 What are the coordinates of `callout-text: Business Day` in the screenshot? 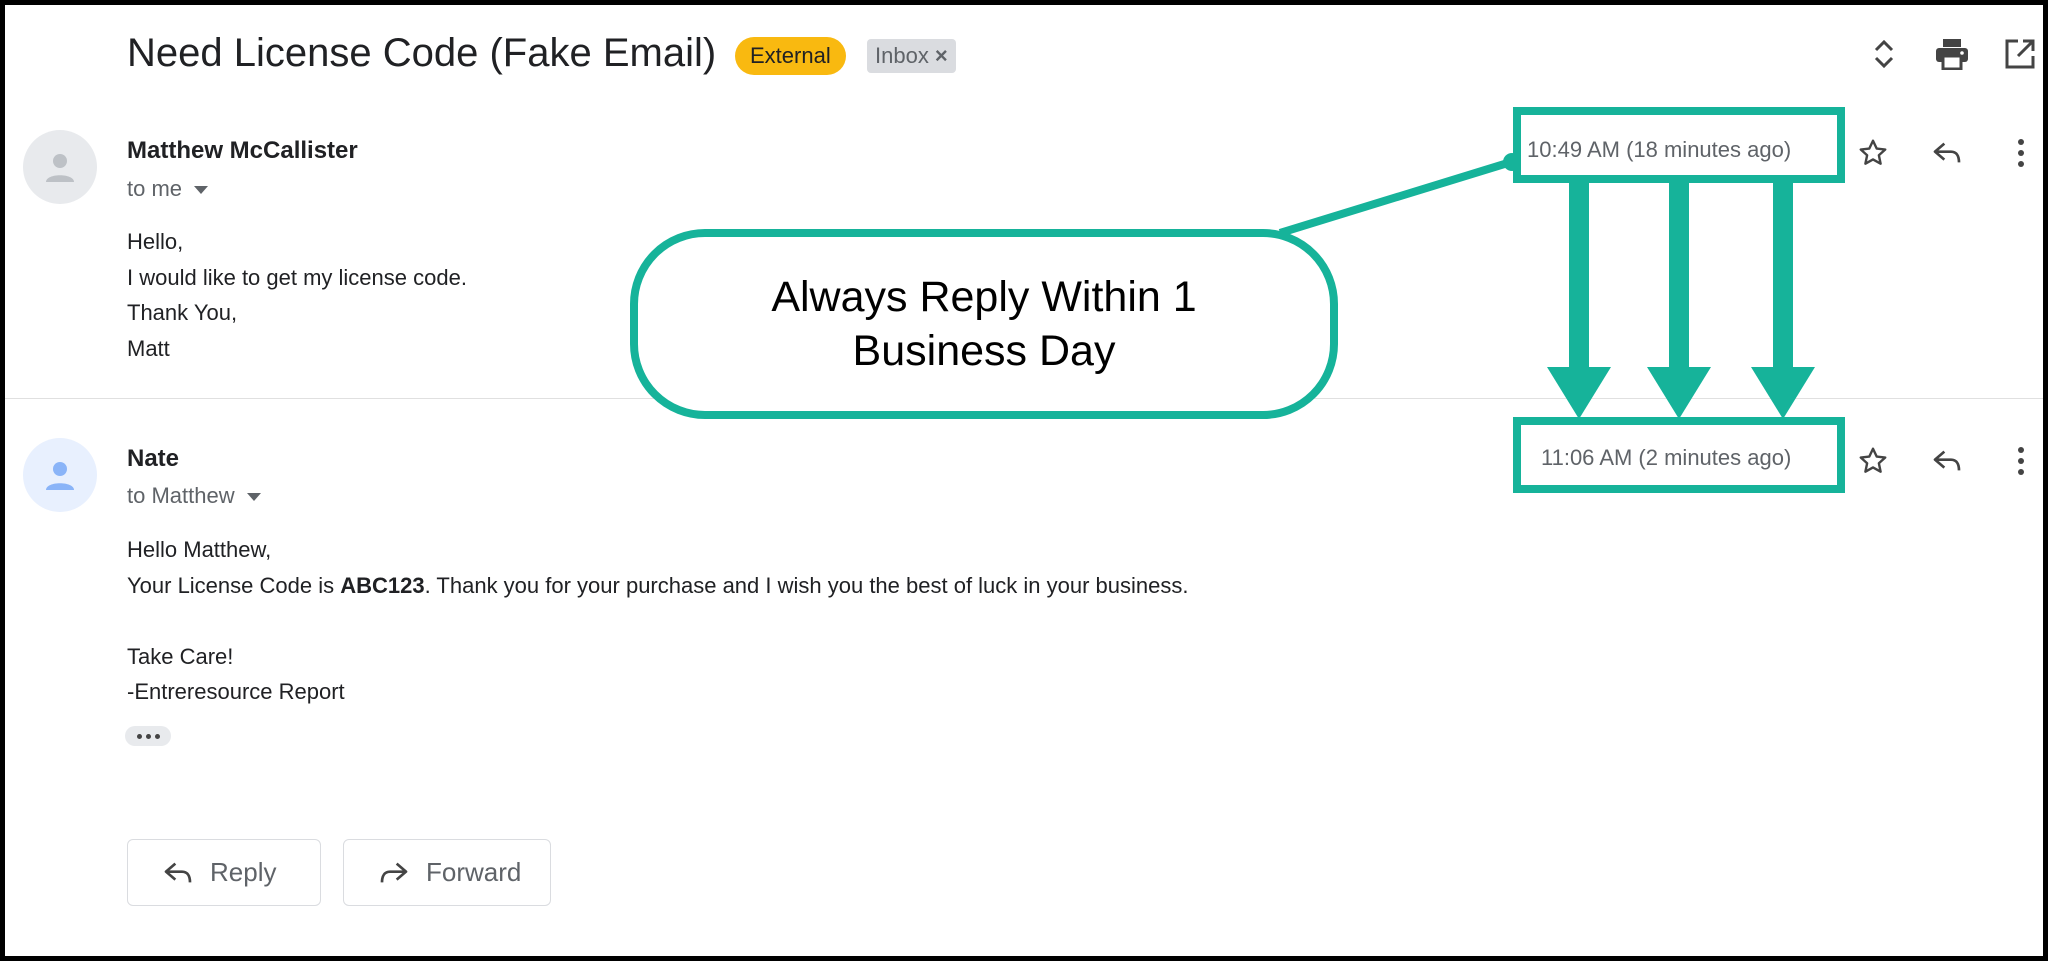 It's located at (984, 351).